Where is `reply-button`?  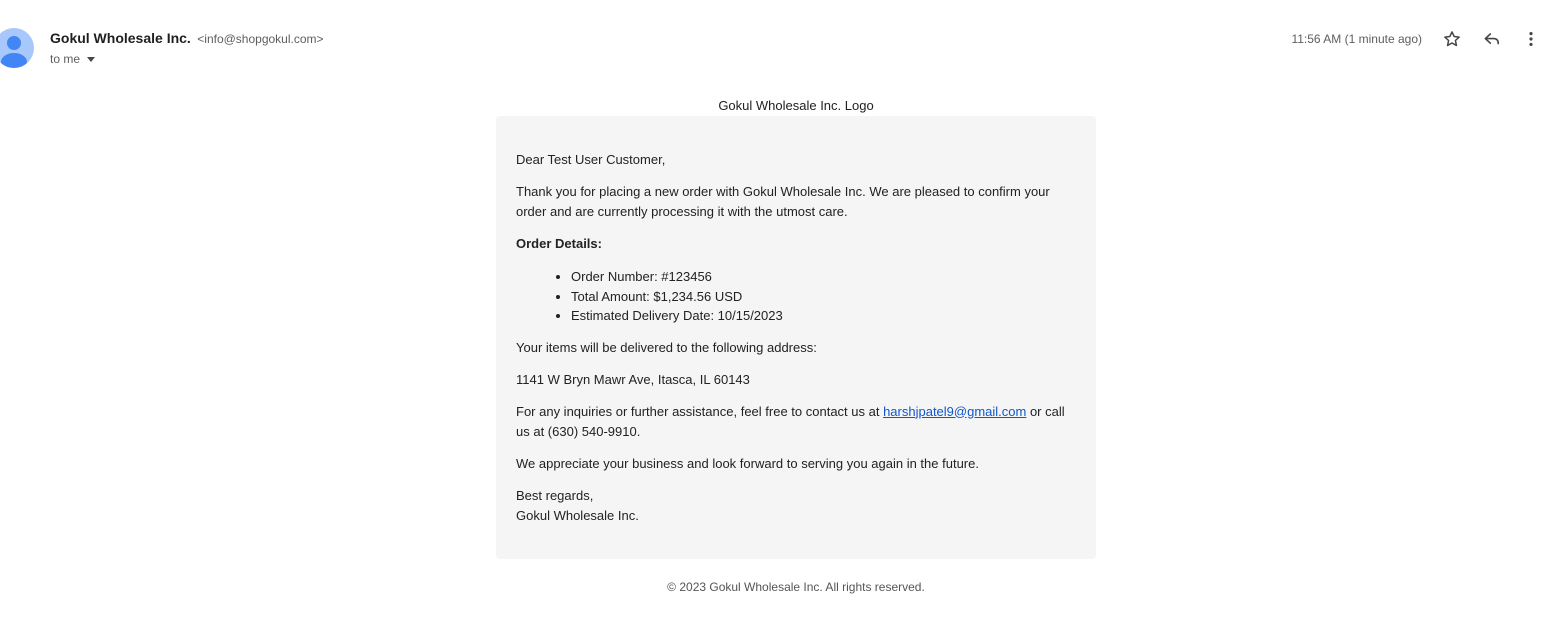 reply-button is located at coordinates (1492, 39).